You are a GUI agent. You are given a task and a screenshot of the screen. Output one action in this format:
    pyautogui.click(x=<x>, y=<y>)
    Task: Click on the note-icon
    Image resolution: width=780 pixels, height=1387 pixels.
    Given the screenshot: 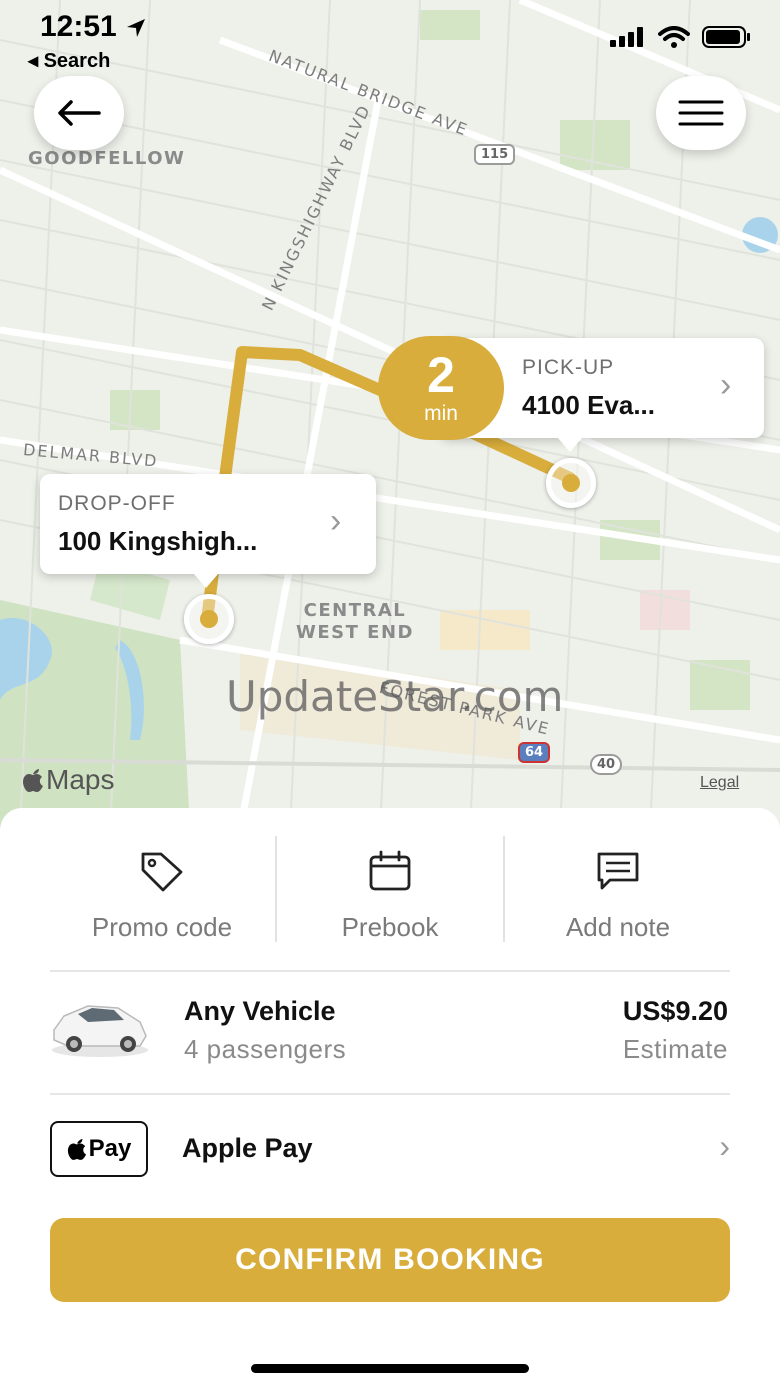 What is the action you would take?
    pyautogui.click(x=618, y=871)
    